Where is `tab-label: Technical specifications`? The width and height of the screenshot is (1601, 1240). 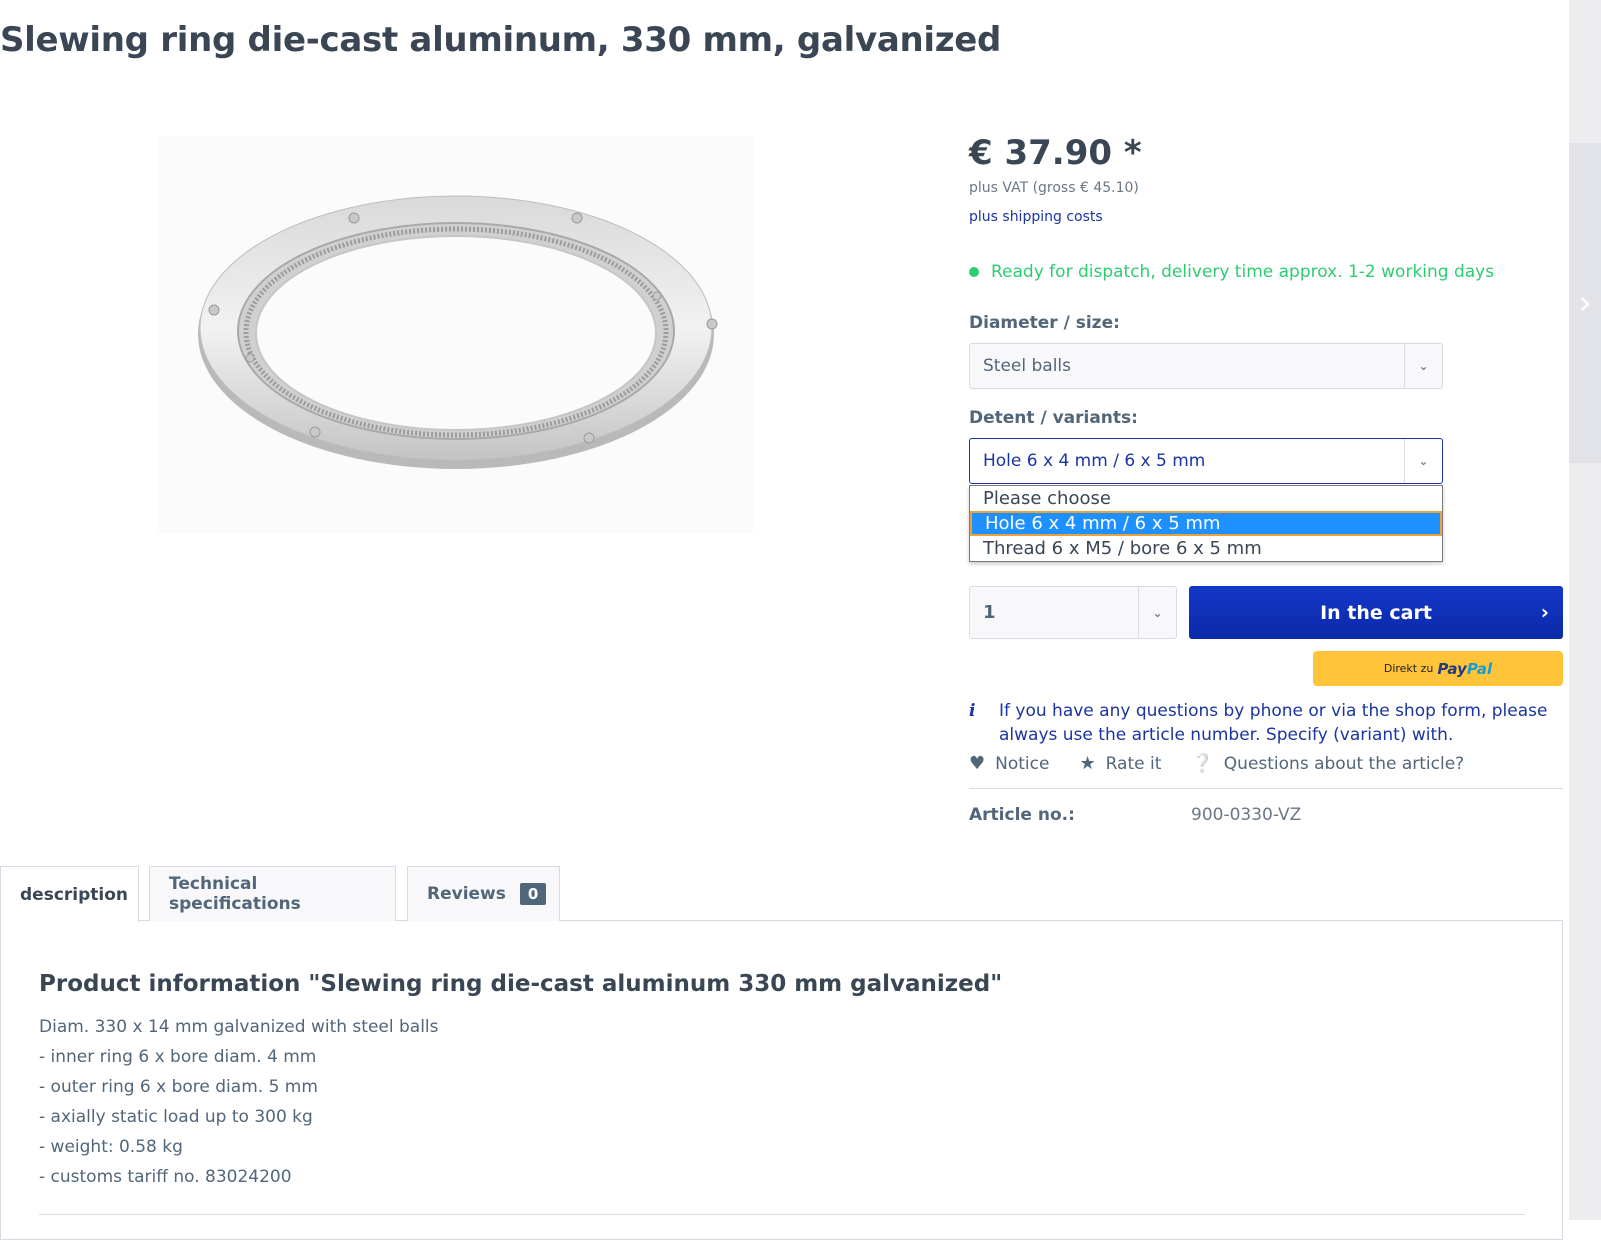 tab-label: Technical specifications is located at coordinates (235, 894).